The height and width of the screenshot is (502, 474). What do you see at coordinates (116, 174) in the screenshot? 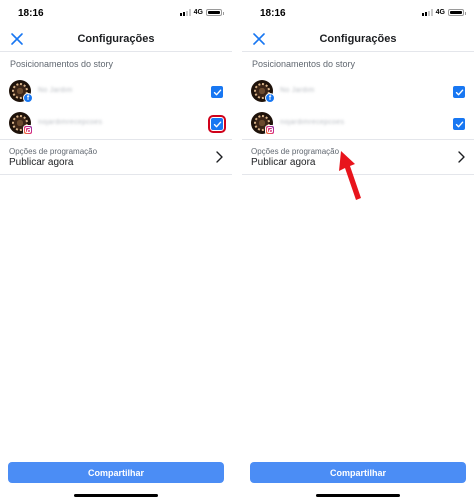
I see `divider` at bounding box center [116, 174].